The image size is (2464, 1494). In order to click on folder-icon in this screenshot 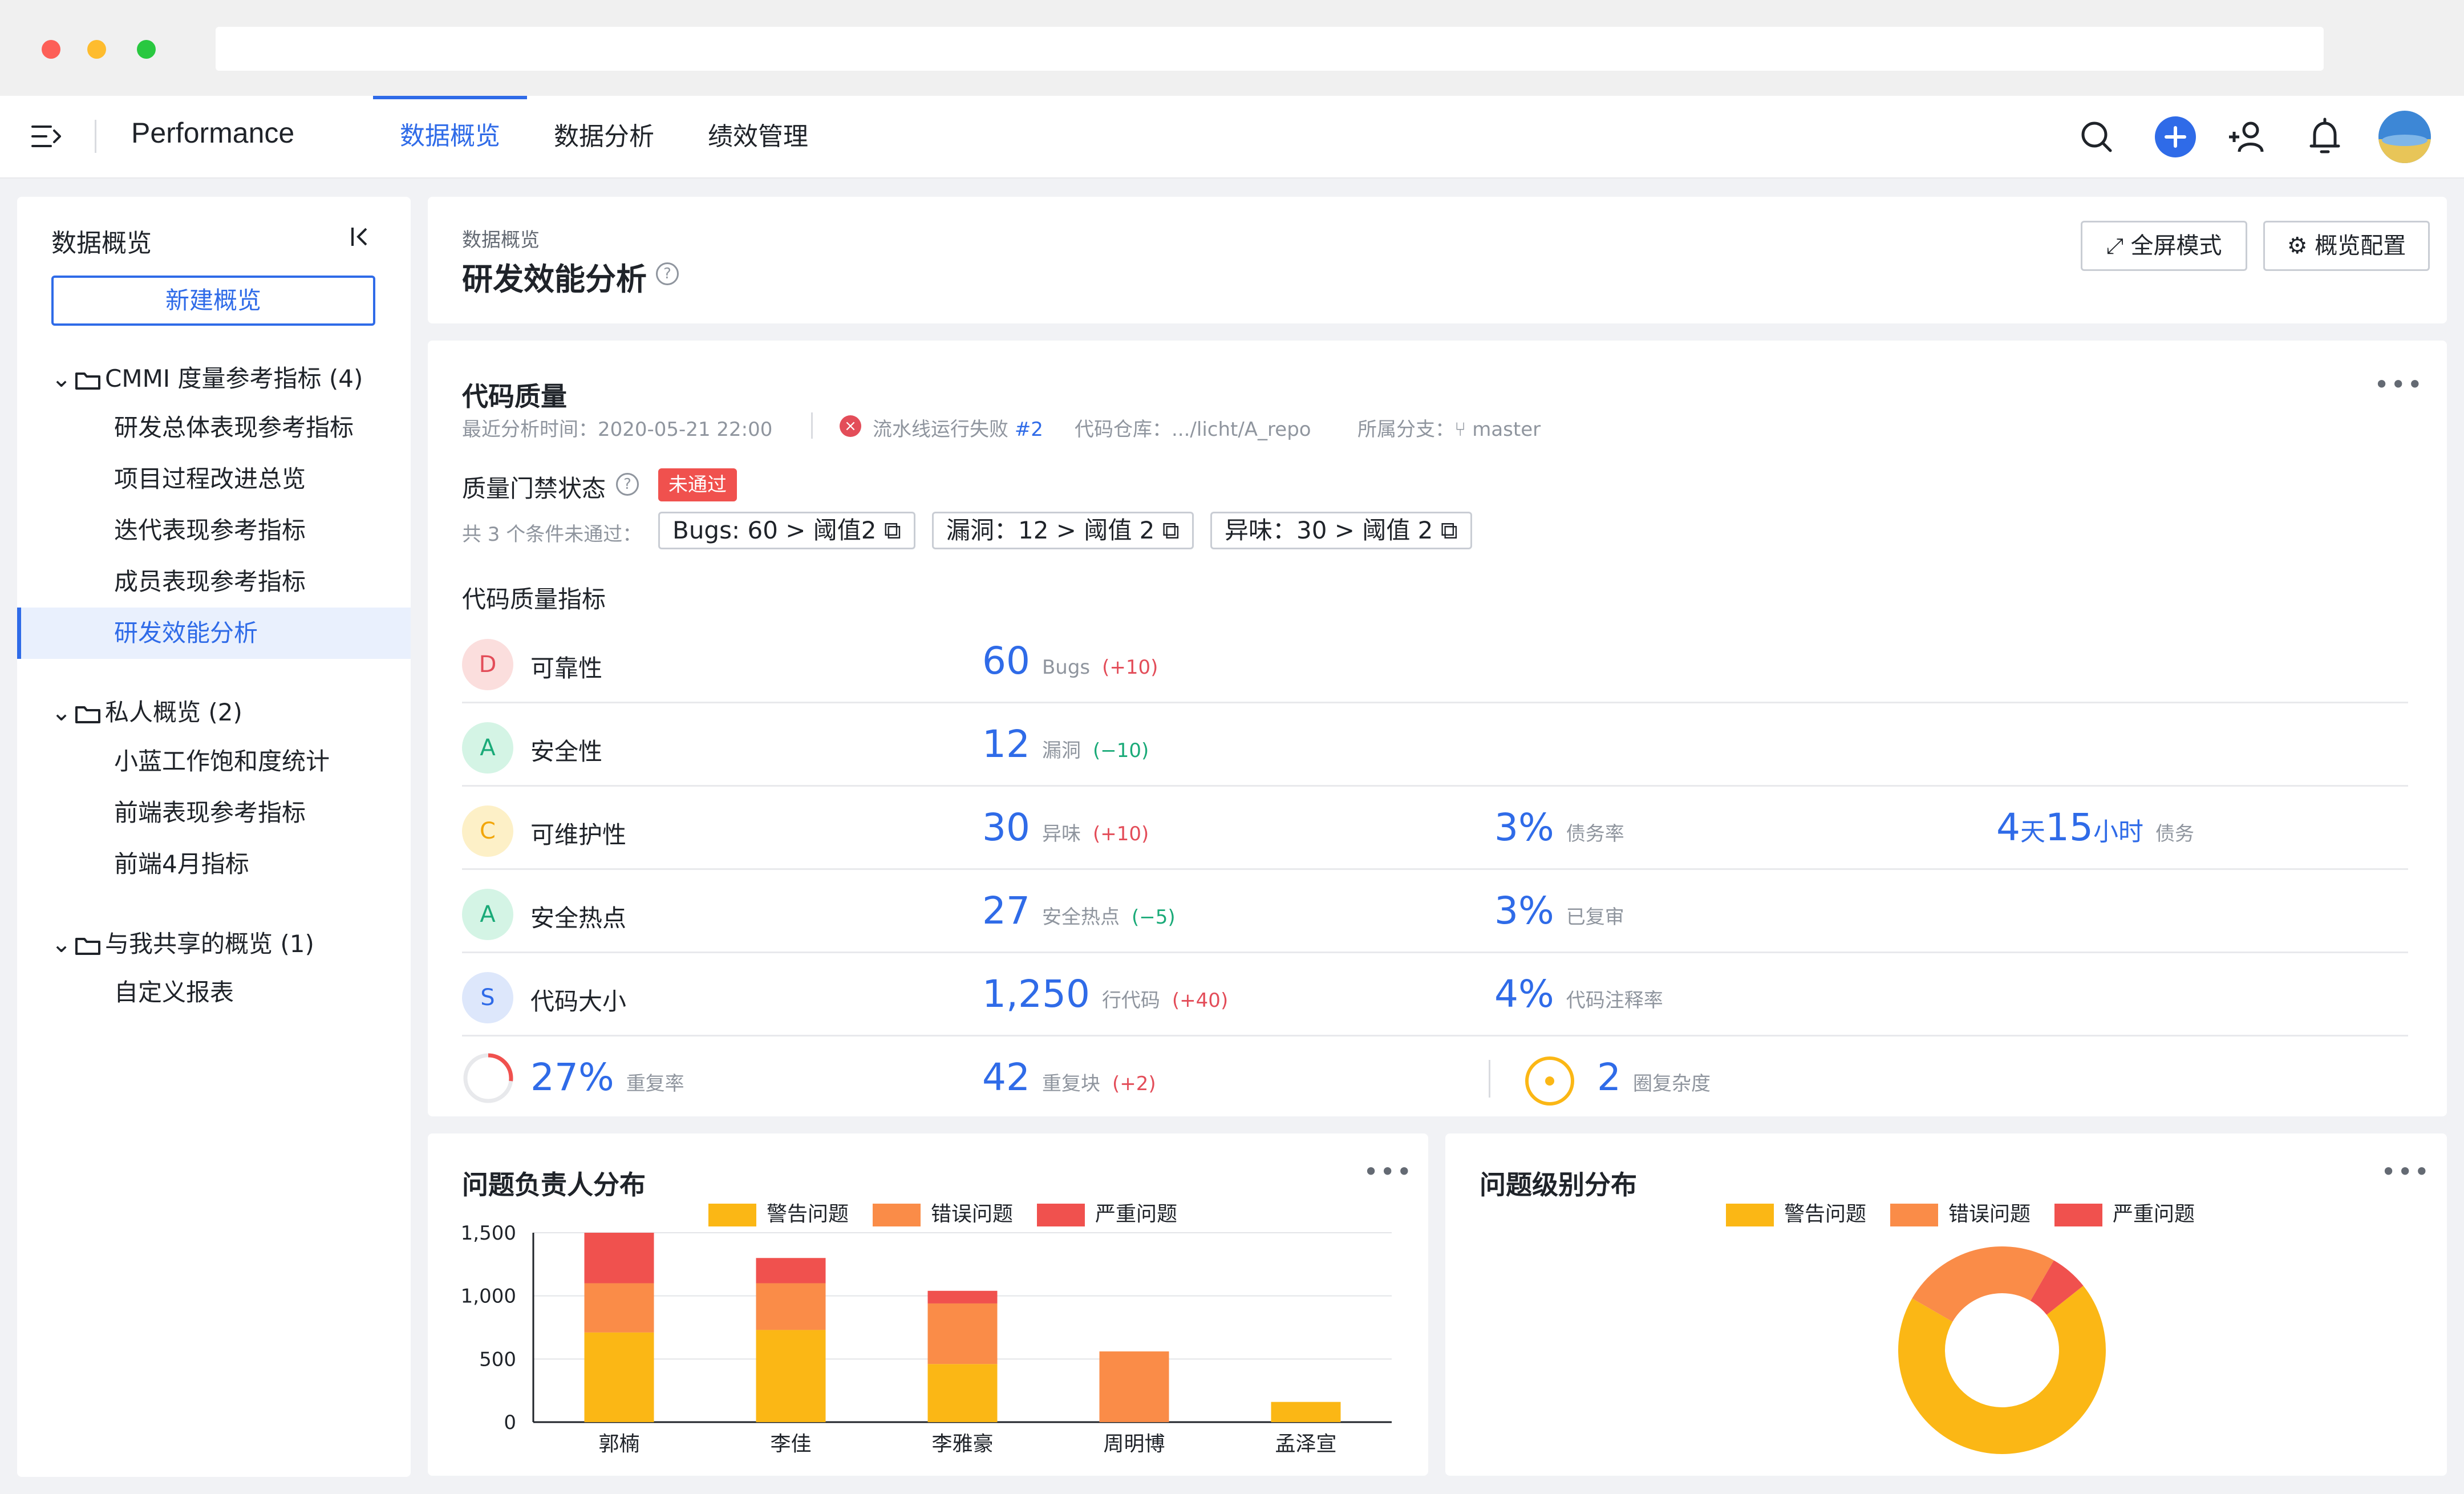, I will do `click(87, 714)`.